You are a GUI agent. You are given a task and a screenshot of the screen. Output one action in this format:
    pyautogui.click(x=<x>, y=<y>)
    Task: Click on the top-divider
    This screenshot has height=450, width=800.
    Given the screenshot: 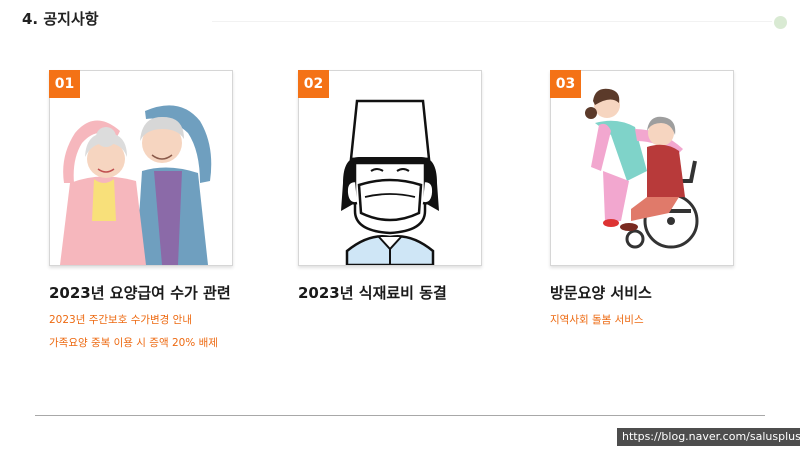 What is the action you would take?
    pyautogui.click(x=492, y=21)
    